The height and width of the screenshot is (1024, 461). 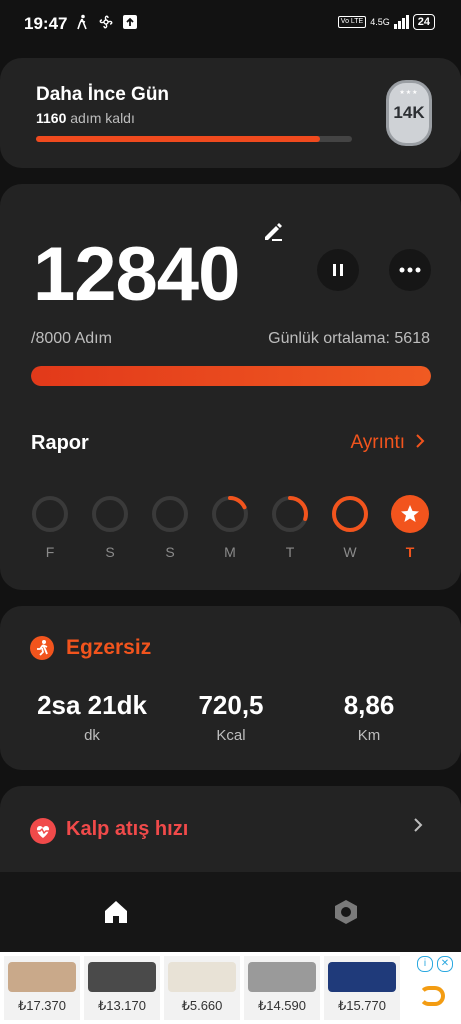 I want to click on exercise-title: Egzersiz, so click(x=109, y=647).